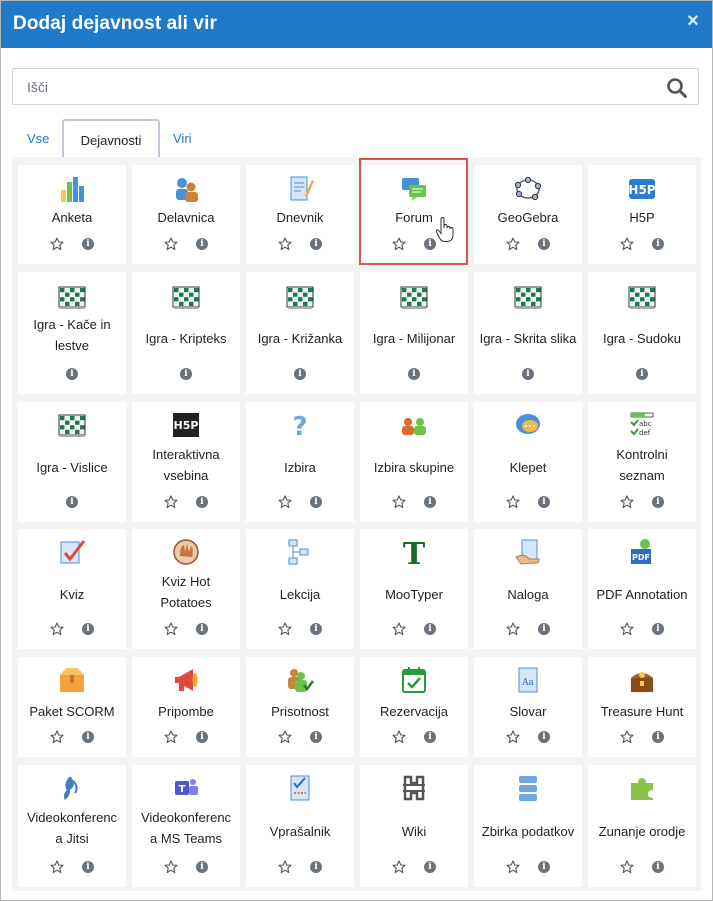 This screenshot has width=713, height=901. Describe the element at coordinates (642, 589) in the screenshot. I see `activity-card: PDF PDF Annotation i` at that location.